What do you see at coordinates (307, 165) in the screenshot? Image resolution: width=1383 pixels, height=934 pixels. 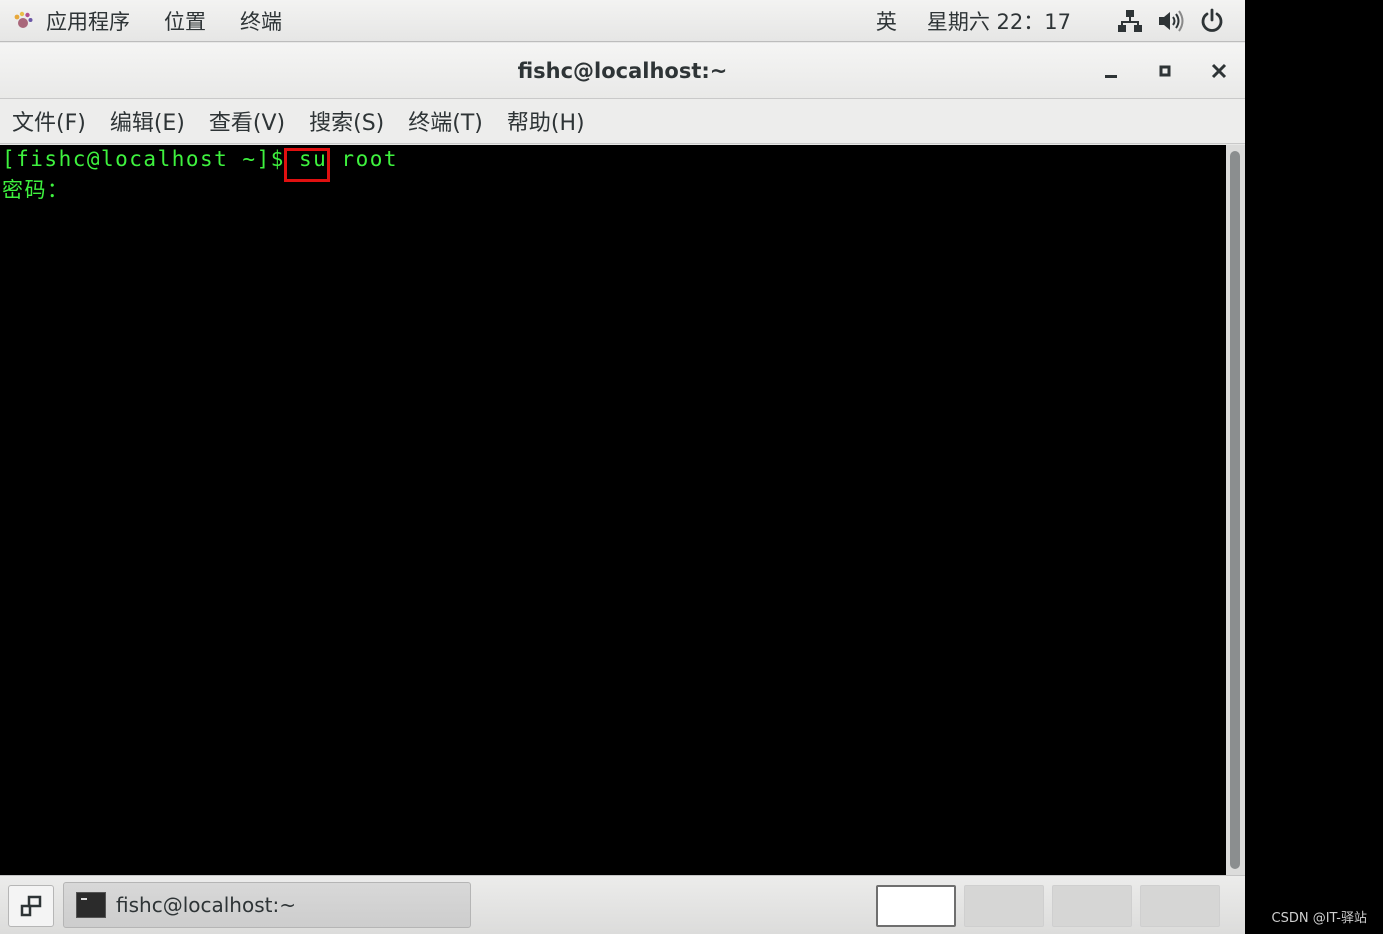 I see `highlight-box-su` at bounding box center [307, 165].